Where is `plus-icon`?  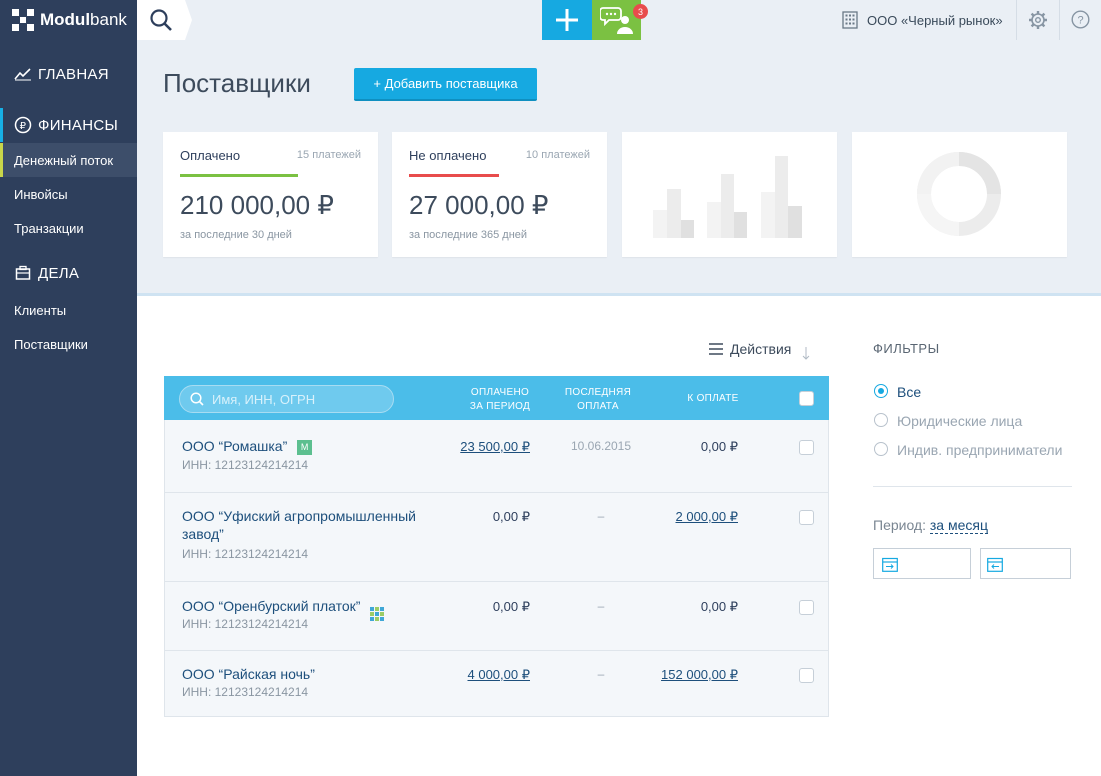
plus-icon is located at coordinates (567, 20).